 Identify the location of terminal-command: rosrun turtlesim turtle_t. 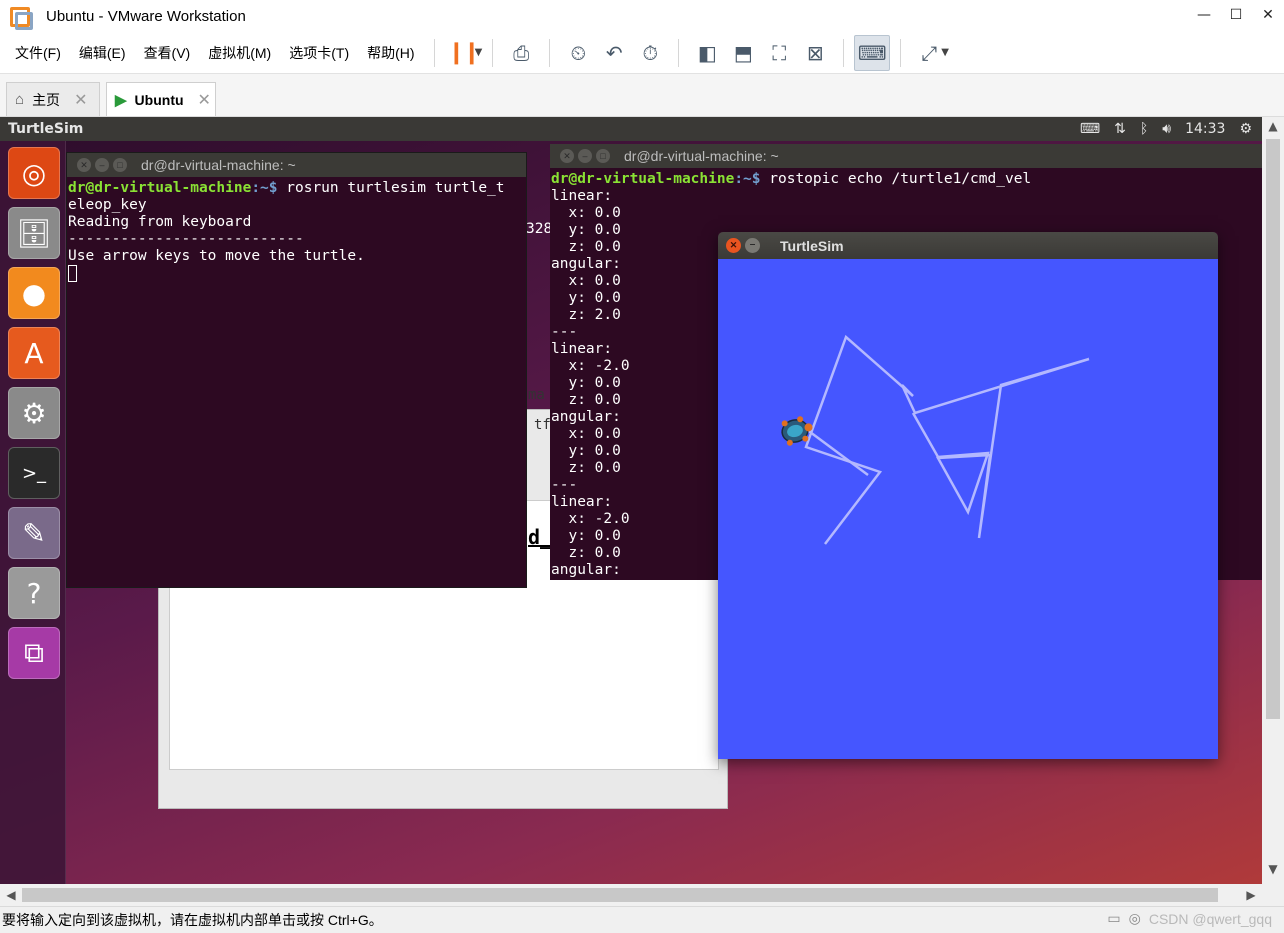
(391, 188).